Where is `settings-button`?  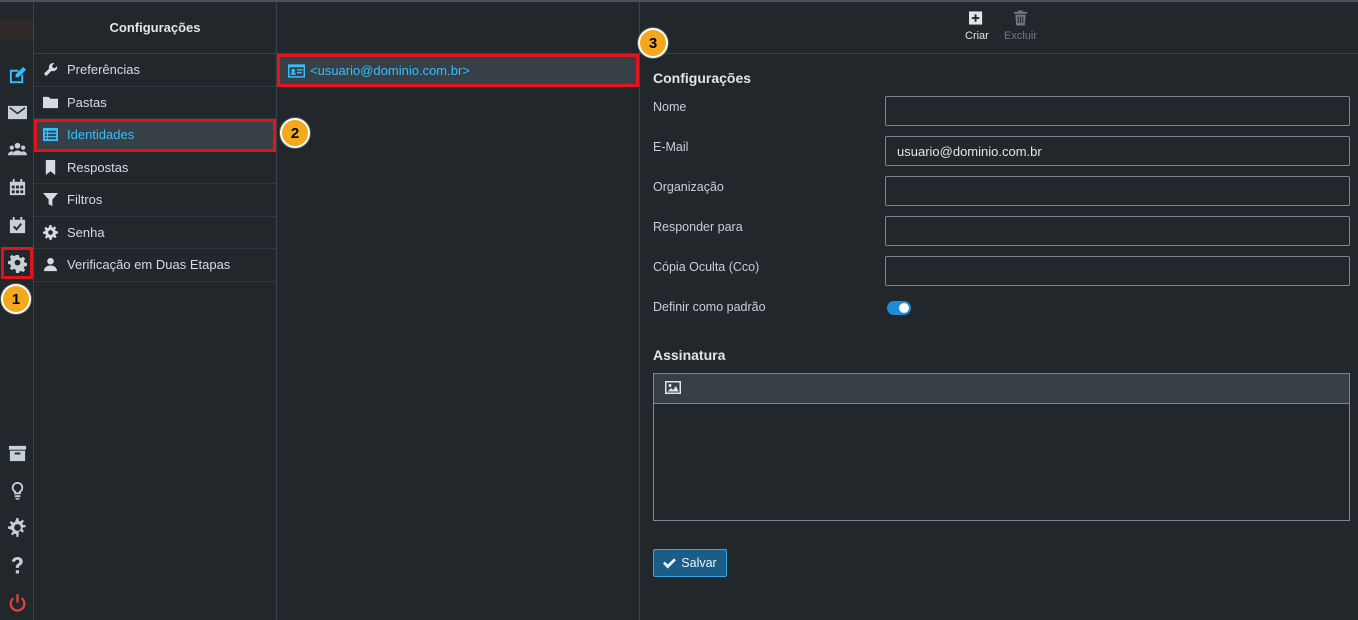 settings-button is located at coordinates (17, 263).